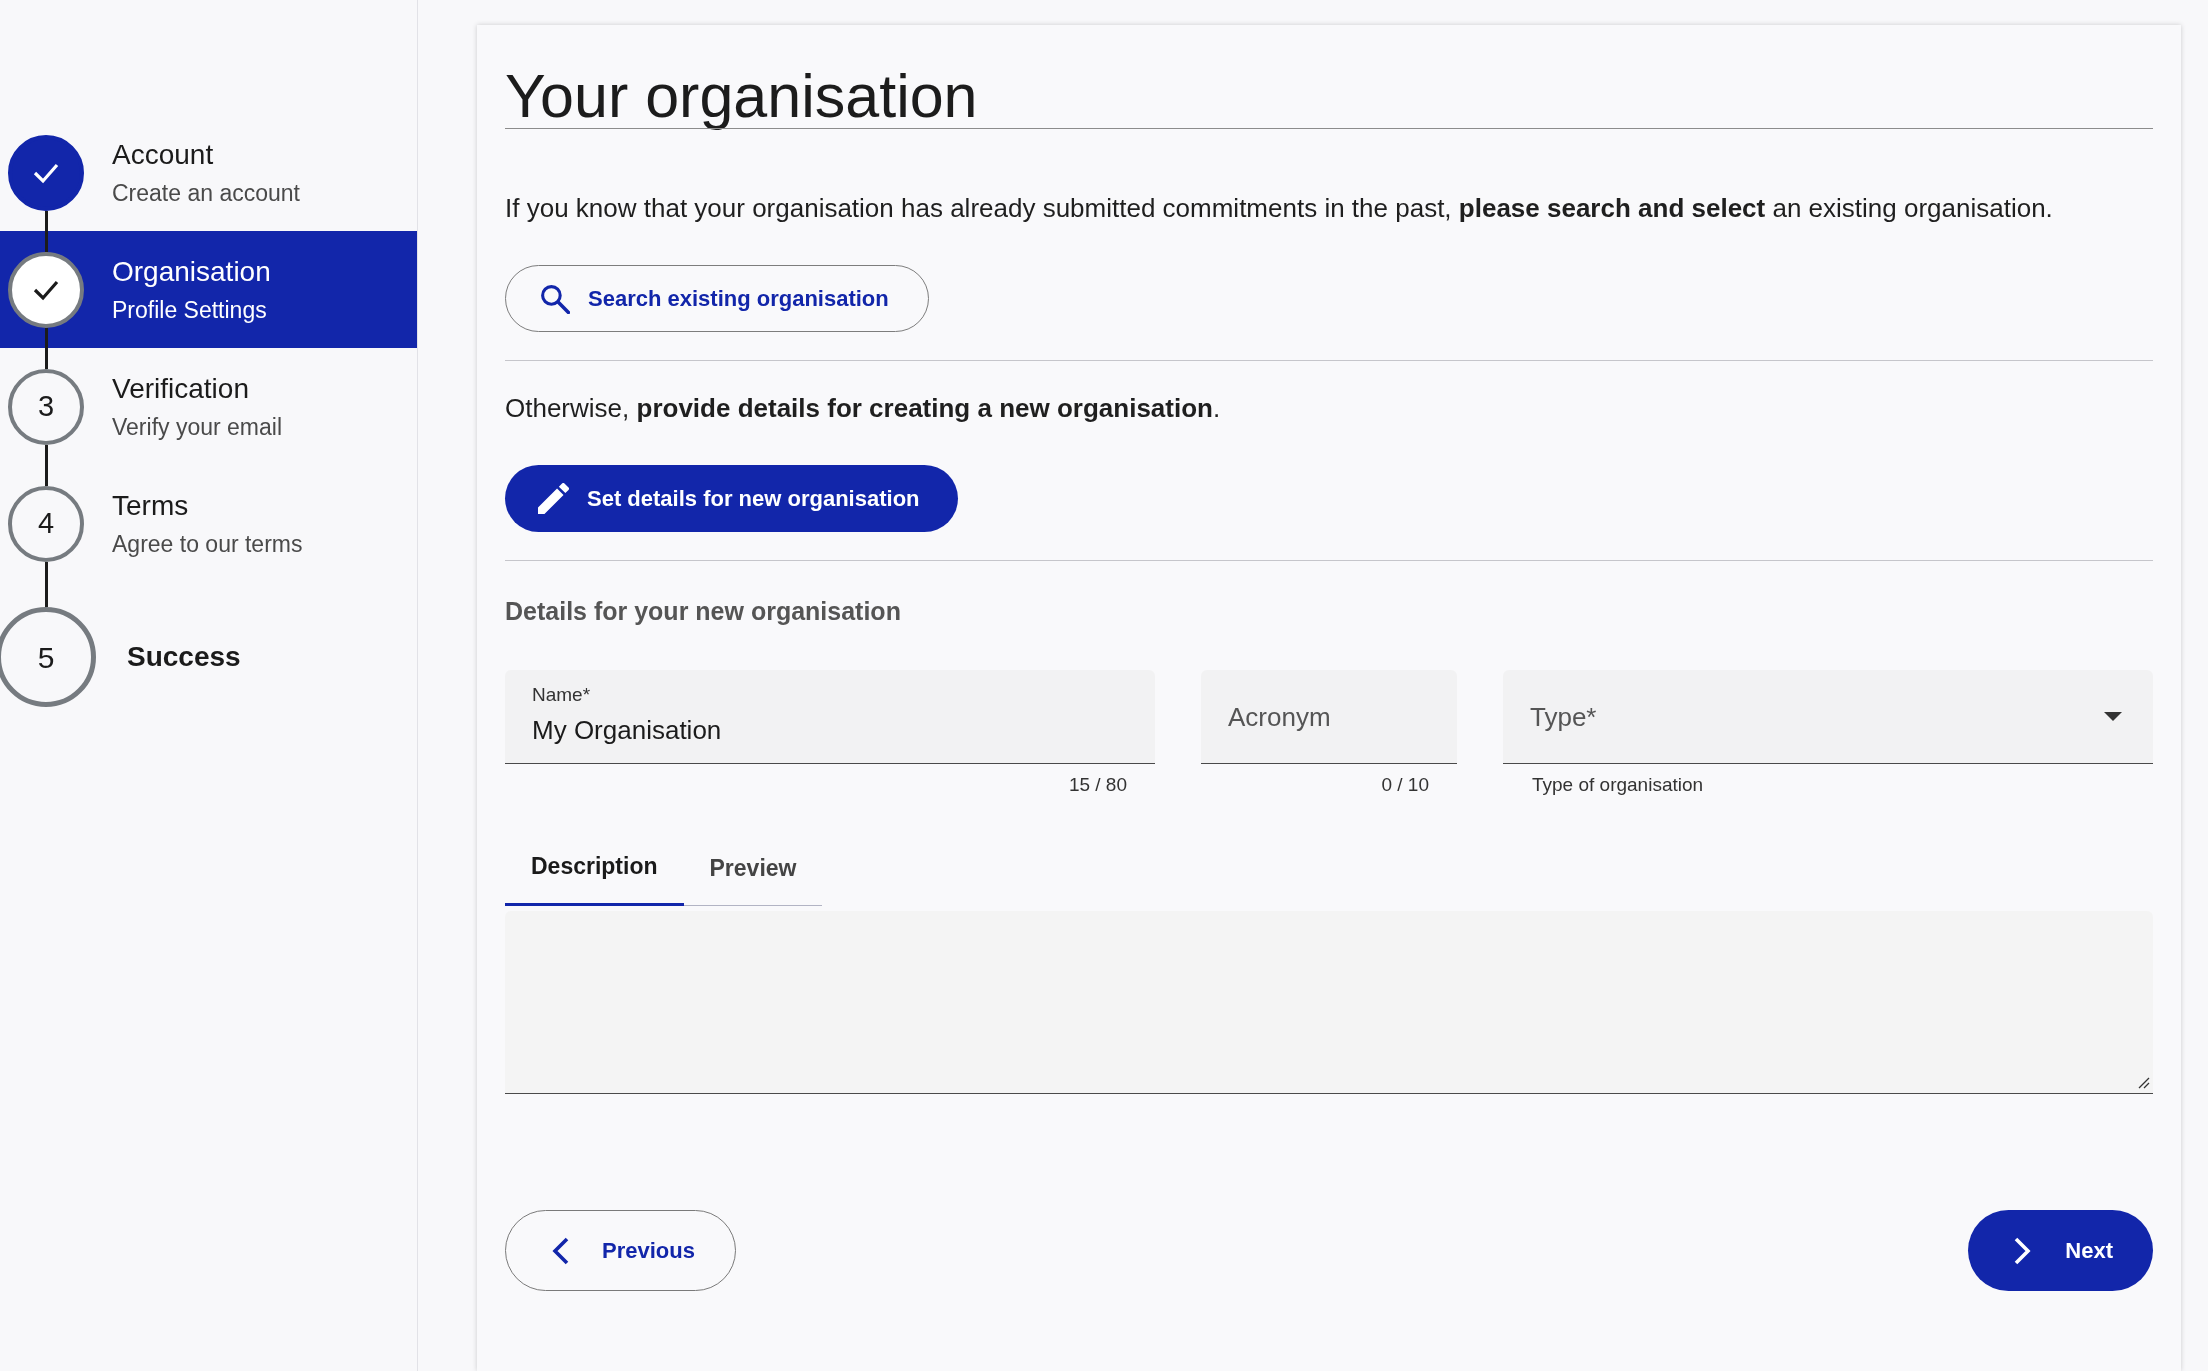 The width and height of the screenshot is (2208, 1371). Describe the element at coordinates (208, 289) in the screenshot. I see `stepper-step: Organisation Profile Settings` at that location.